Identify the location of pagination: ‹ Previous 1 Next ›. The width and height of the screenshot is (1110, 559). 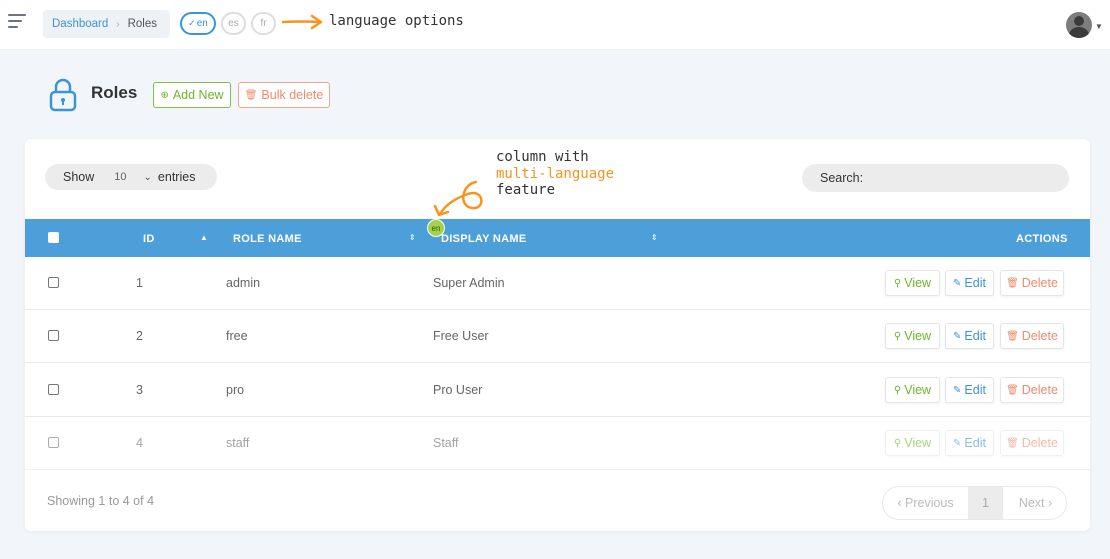
(974, 503).